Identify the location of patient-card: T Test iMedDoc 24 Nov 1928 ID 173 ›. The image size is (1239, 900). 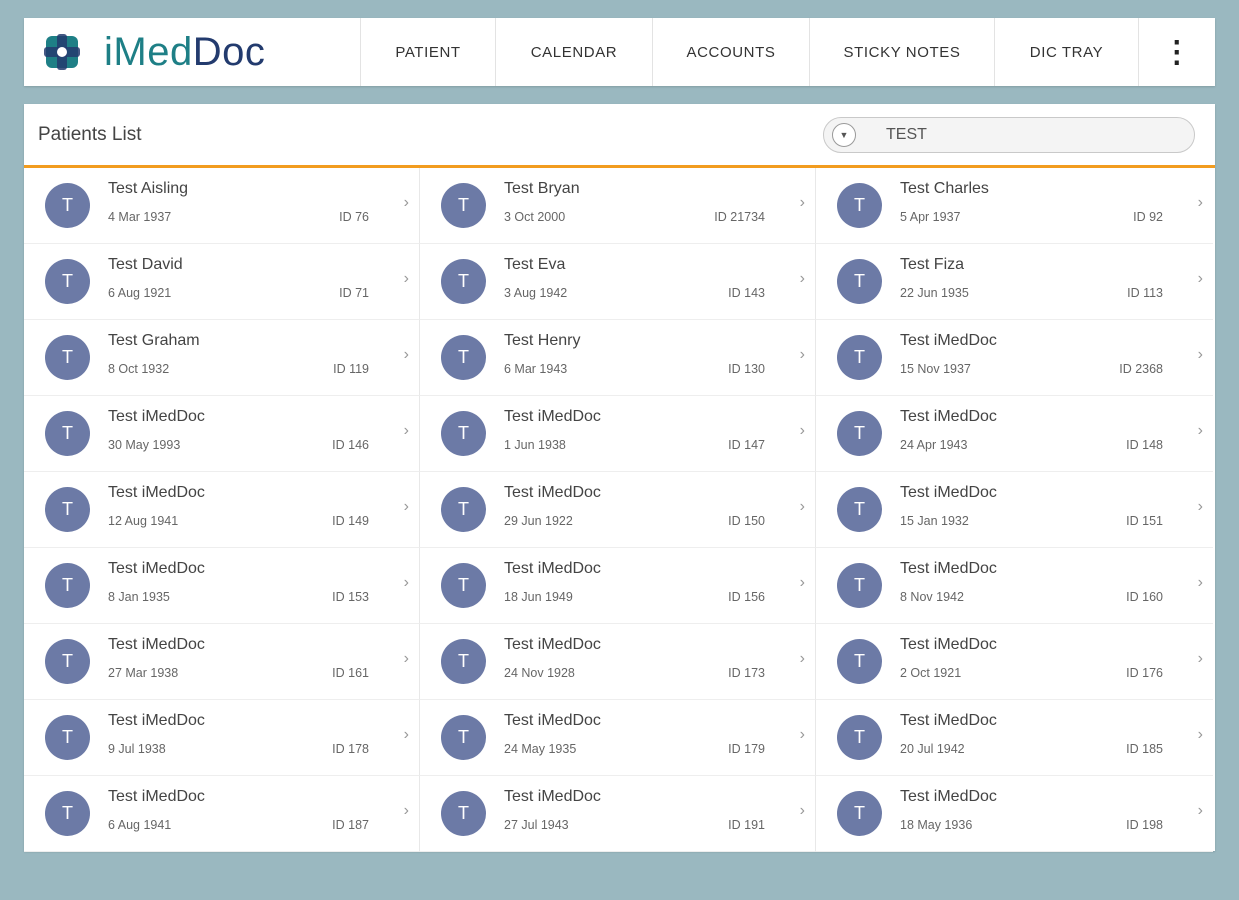
(618, 662).